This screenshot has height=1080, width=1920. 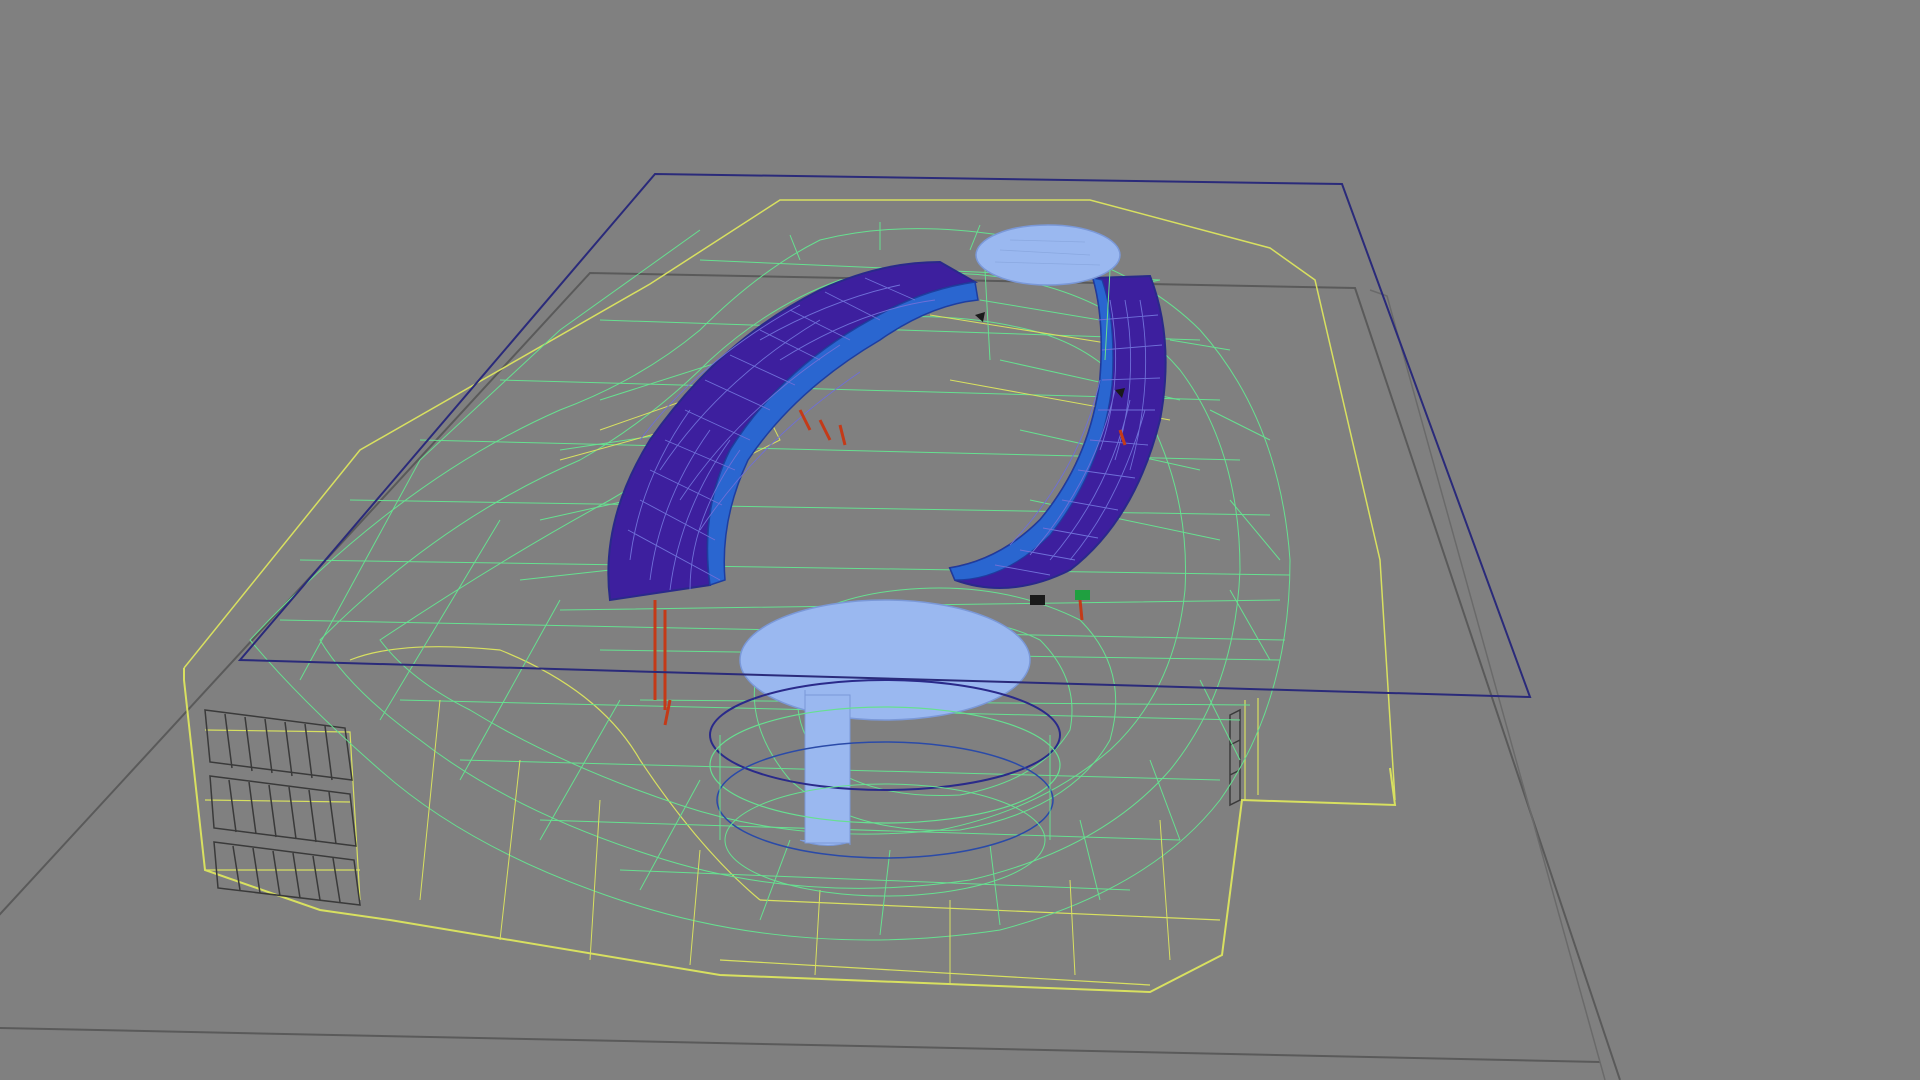 I want to click on lower-rotunda, so click(x=885, y=748).